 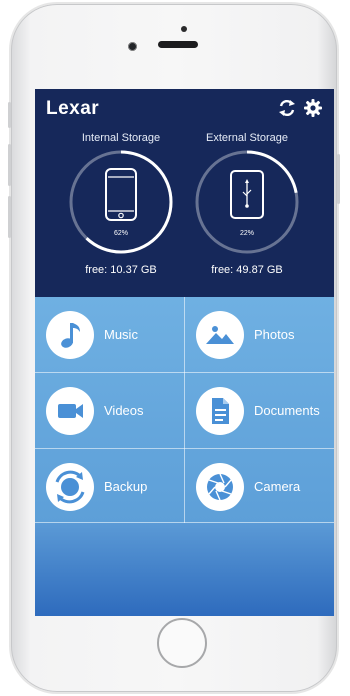 I want to click on tile-backup-label: Backup, so click(x=126, y=486).